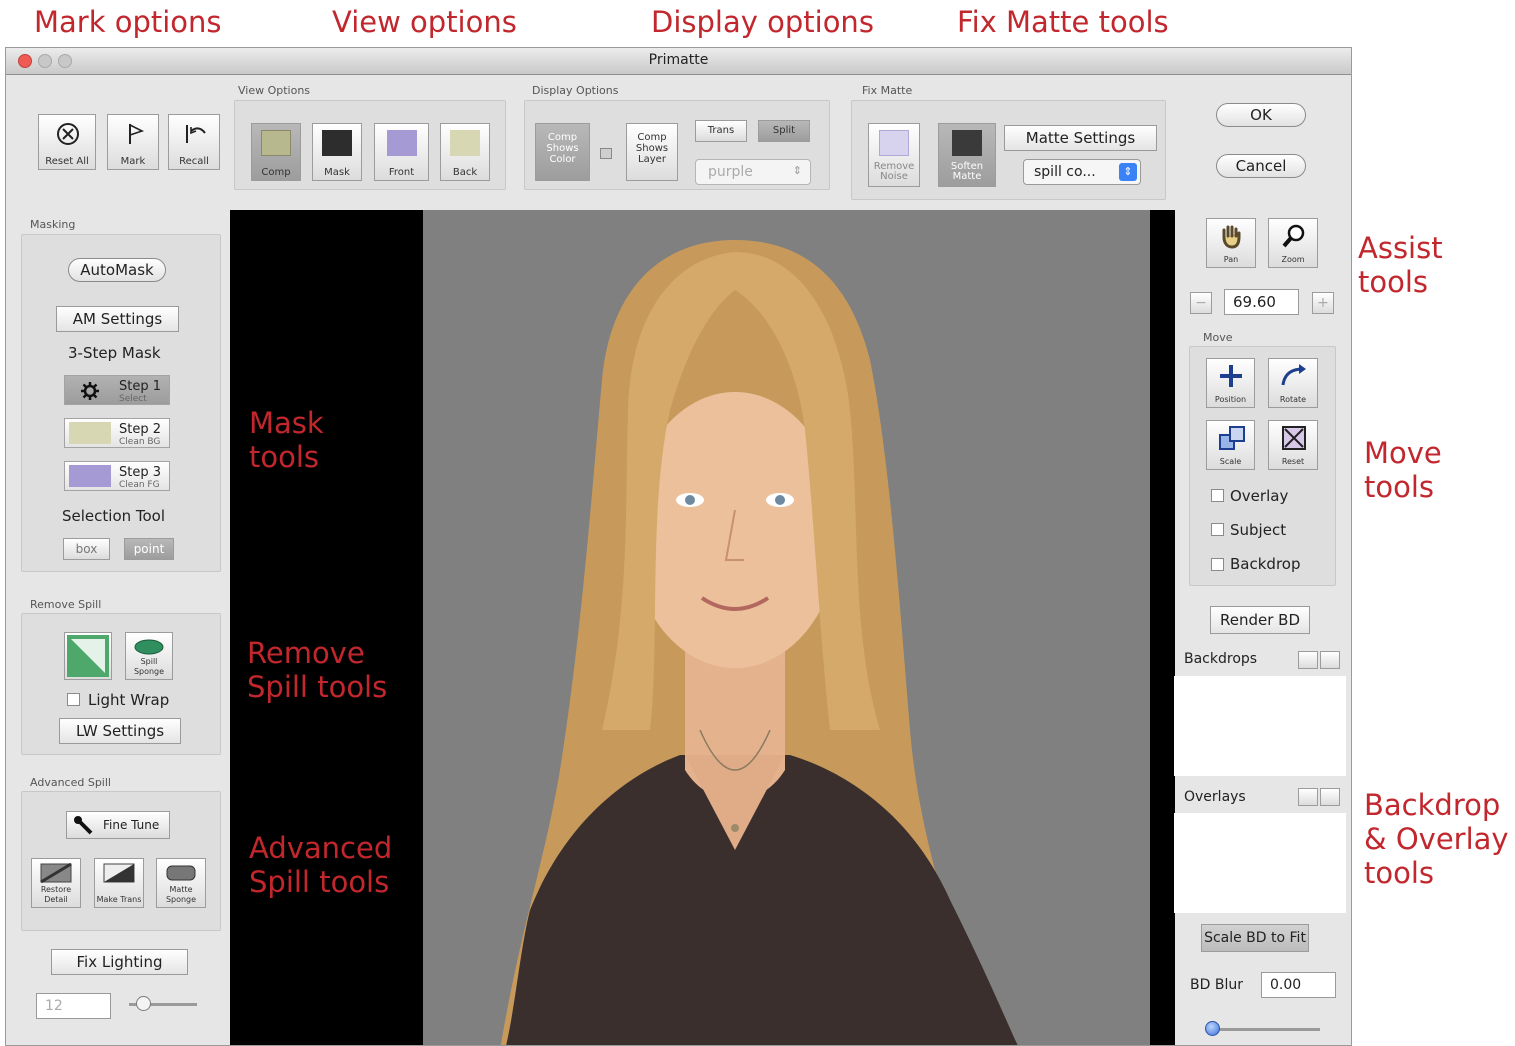 The height and width of the screenshot is (1046, 1515). Describe the element at coordinates (894, 171) in the screenshot. I see `remove-noise-label: Remove Noise` at that location.